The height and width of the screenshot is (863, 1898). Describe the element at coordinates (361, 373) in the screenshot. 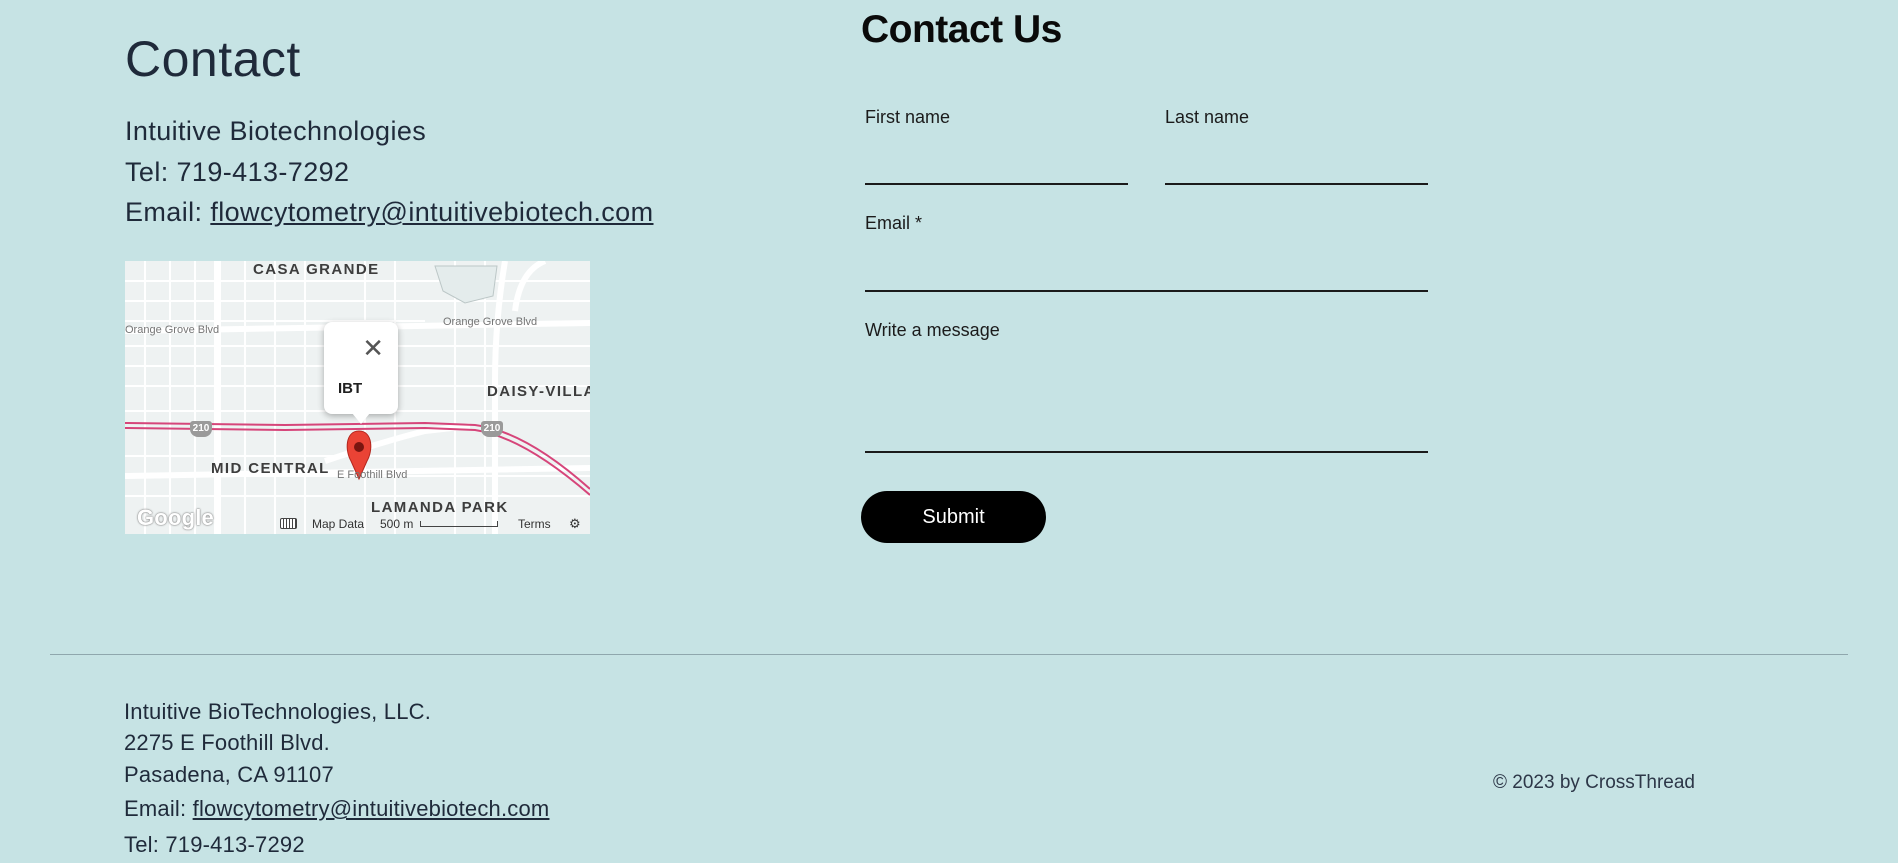

I see `map-info-window: ✕ IBT` at that location.